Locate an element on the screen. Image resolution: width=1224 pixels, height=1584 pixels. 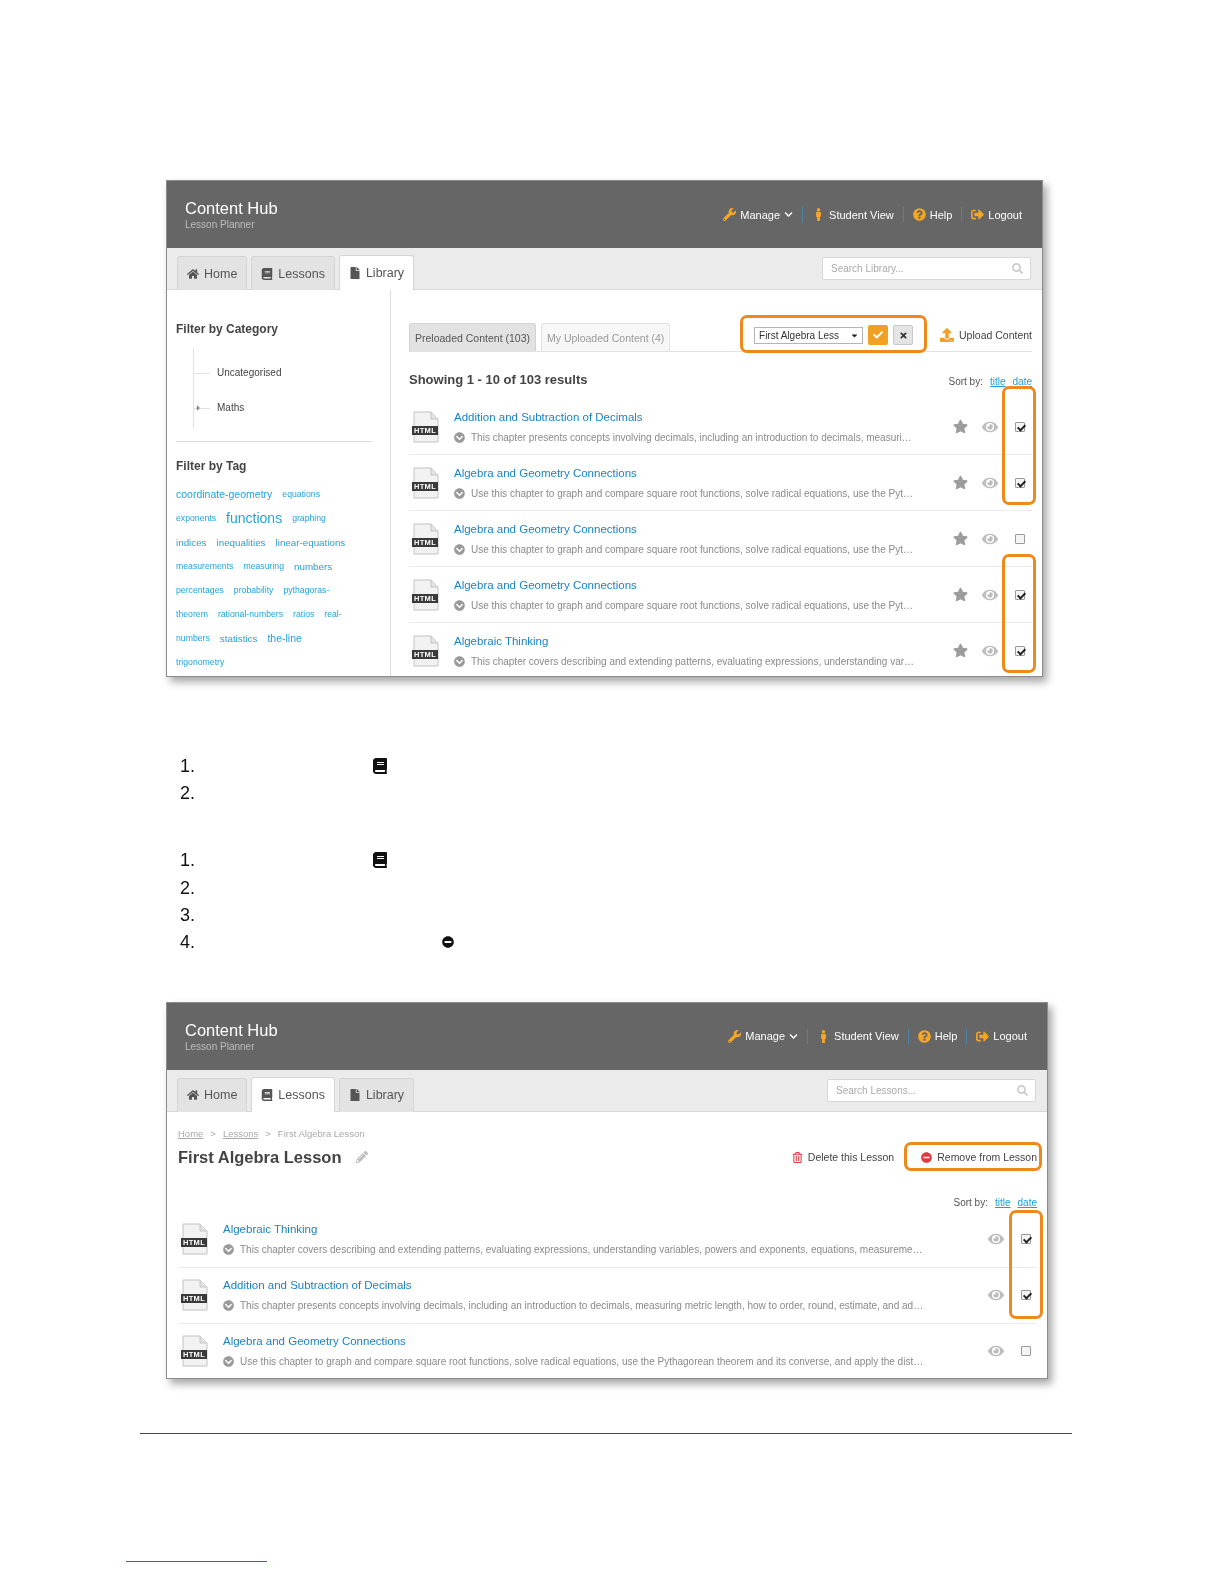
action-link: Remove from Lesson is located at coordinates (979, 1157).